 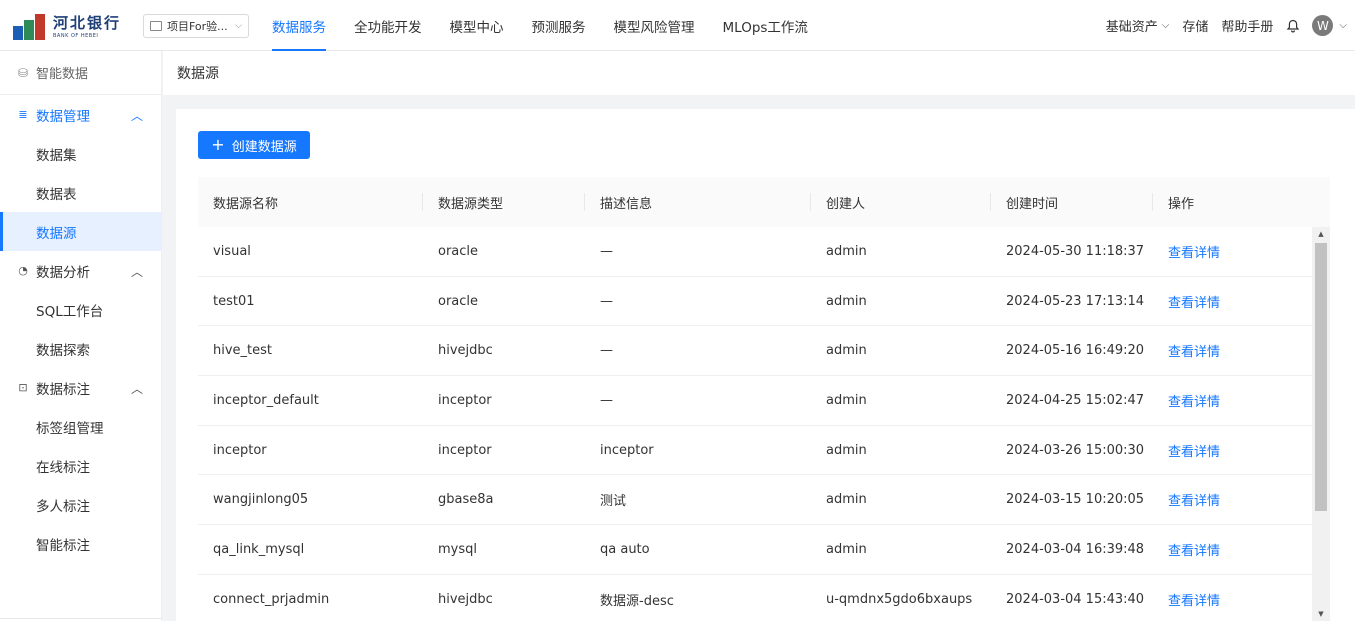 What do you see at coordinates (310, 202) in the screenshot?
I see `column-header-name: 数据源名称` at bounding box center [310, 202].